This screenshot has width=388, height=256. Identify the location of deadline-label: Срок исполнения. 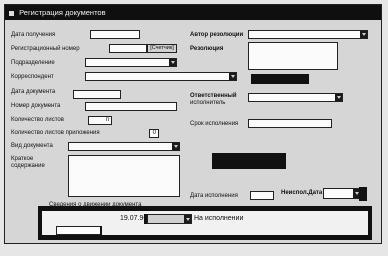
(214, 124).